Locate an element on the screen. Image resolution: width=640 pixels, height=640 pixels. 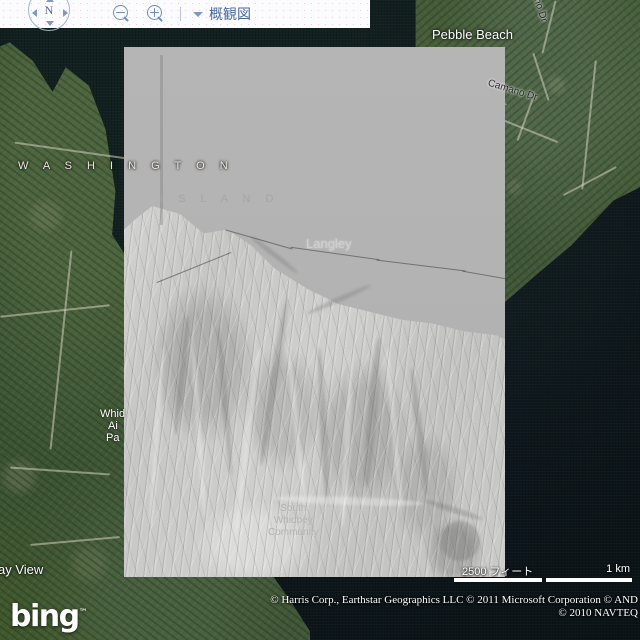
bing-logo: bing™ is located at coordinates (49, 615).